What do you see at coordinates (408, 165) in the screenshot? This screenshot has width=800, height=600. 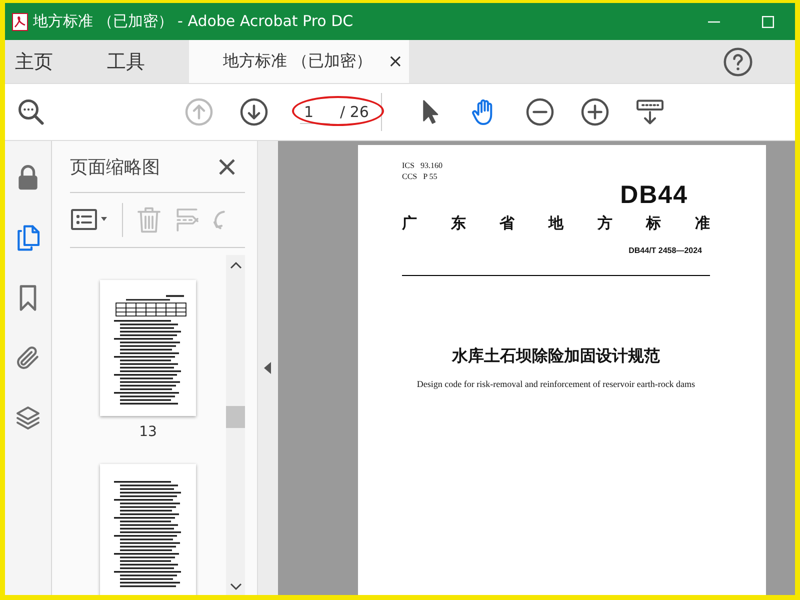 I see `code-label: ICS` at bounding box center [408, 165].